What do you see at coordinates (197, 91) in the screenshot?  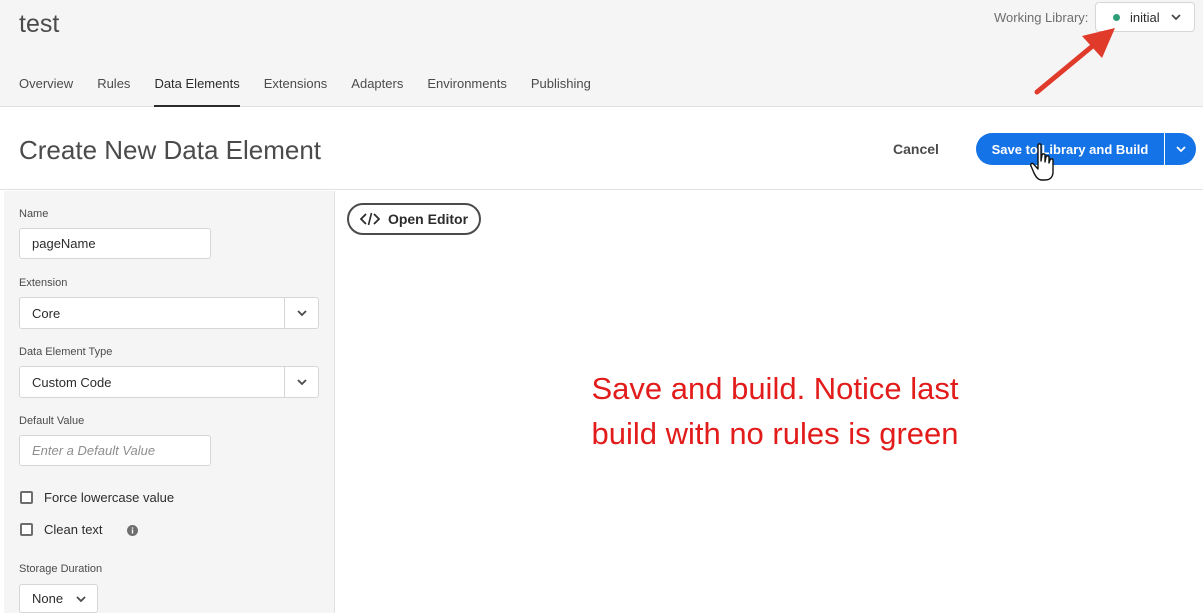 I see `tab-data-elements: Data Elements` at bounding box center [197, 91].